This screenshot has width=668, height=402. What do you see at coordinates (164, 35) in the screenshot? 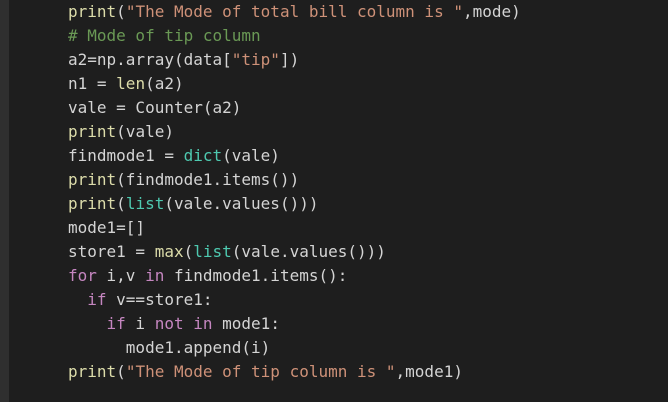
I see `code-token: # Mode of tip column` at bounding box center [164, 35].